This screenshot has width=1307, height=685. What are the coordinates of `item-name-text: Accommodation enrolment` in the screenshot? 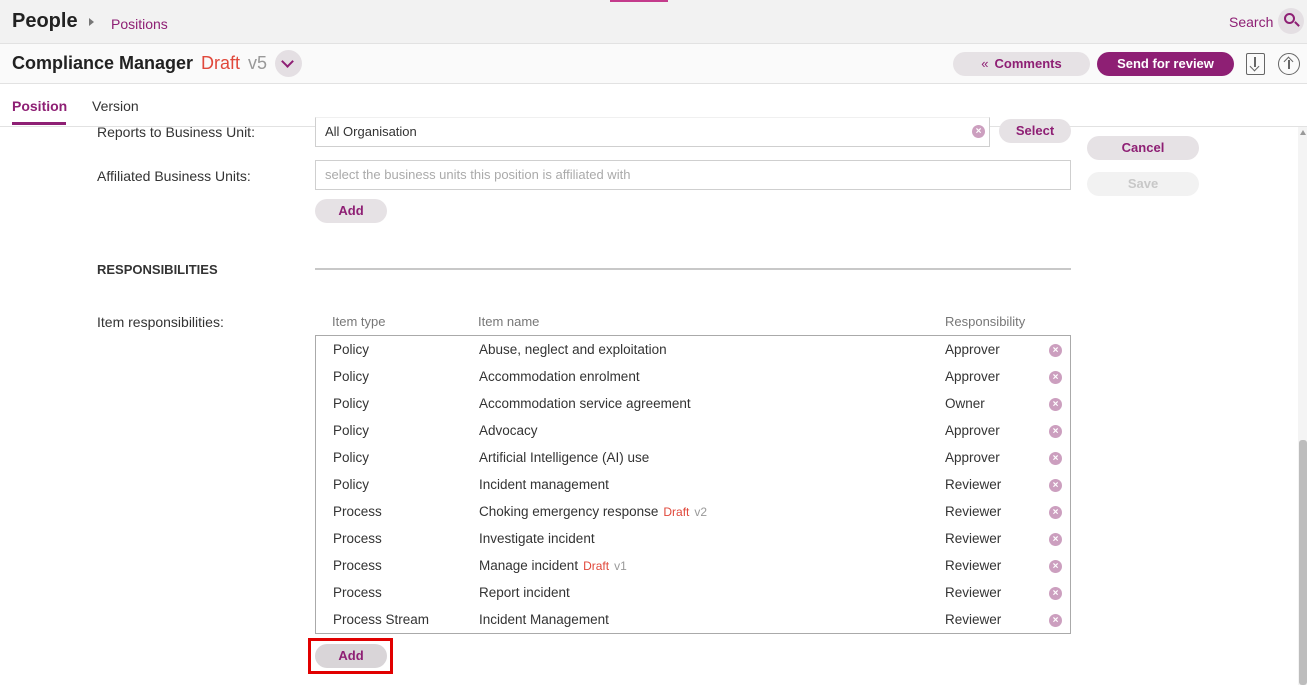 It's located at (559, 376).